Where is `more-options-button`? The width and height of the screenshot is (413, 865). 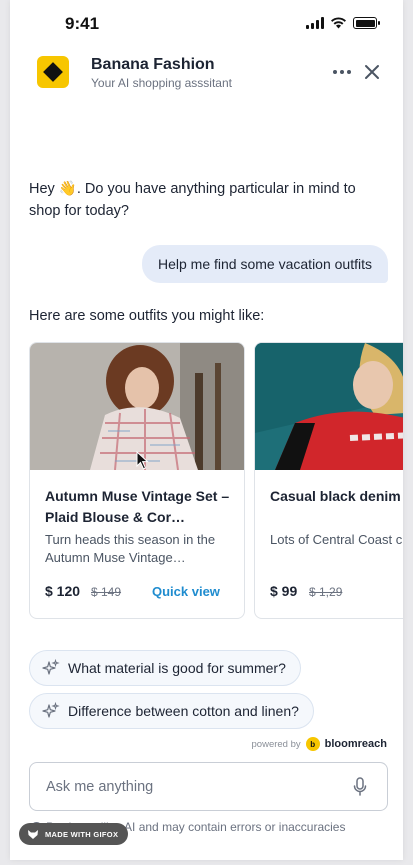
more-options-button is located at coordinates (342, 72).